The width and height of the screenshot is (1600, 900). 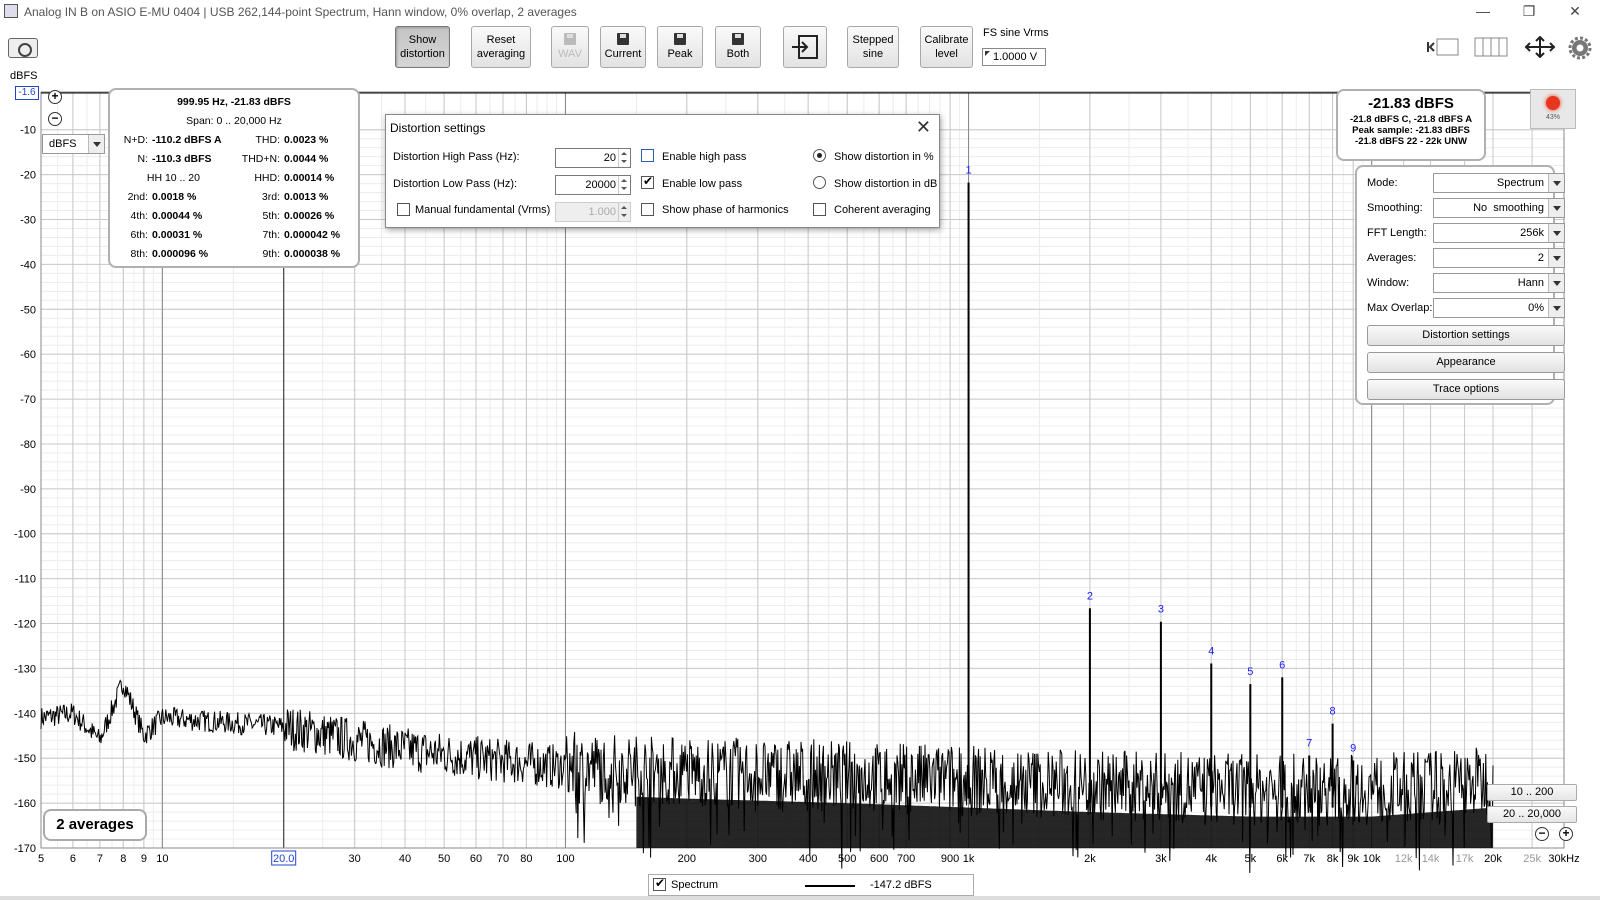 I want to click on y-tick-label: -40, so click(x=28, y=265).